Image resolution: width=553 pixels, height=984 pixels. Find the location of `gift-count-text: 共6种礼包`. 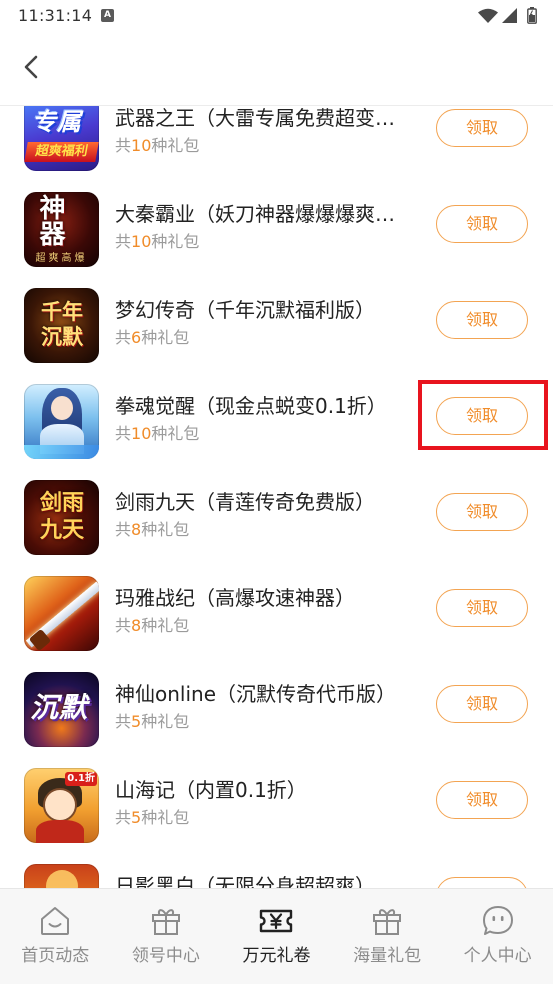

gift-count-text: 共6种礼包 is located at coordinates (152, 338).